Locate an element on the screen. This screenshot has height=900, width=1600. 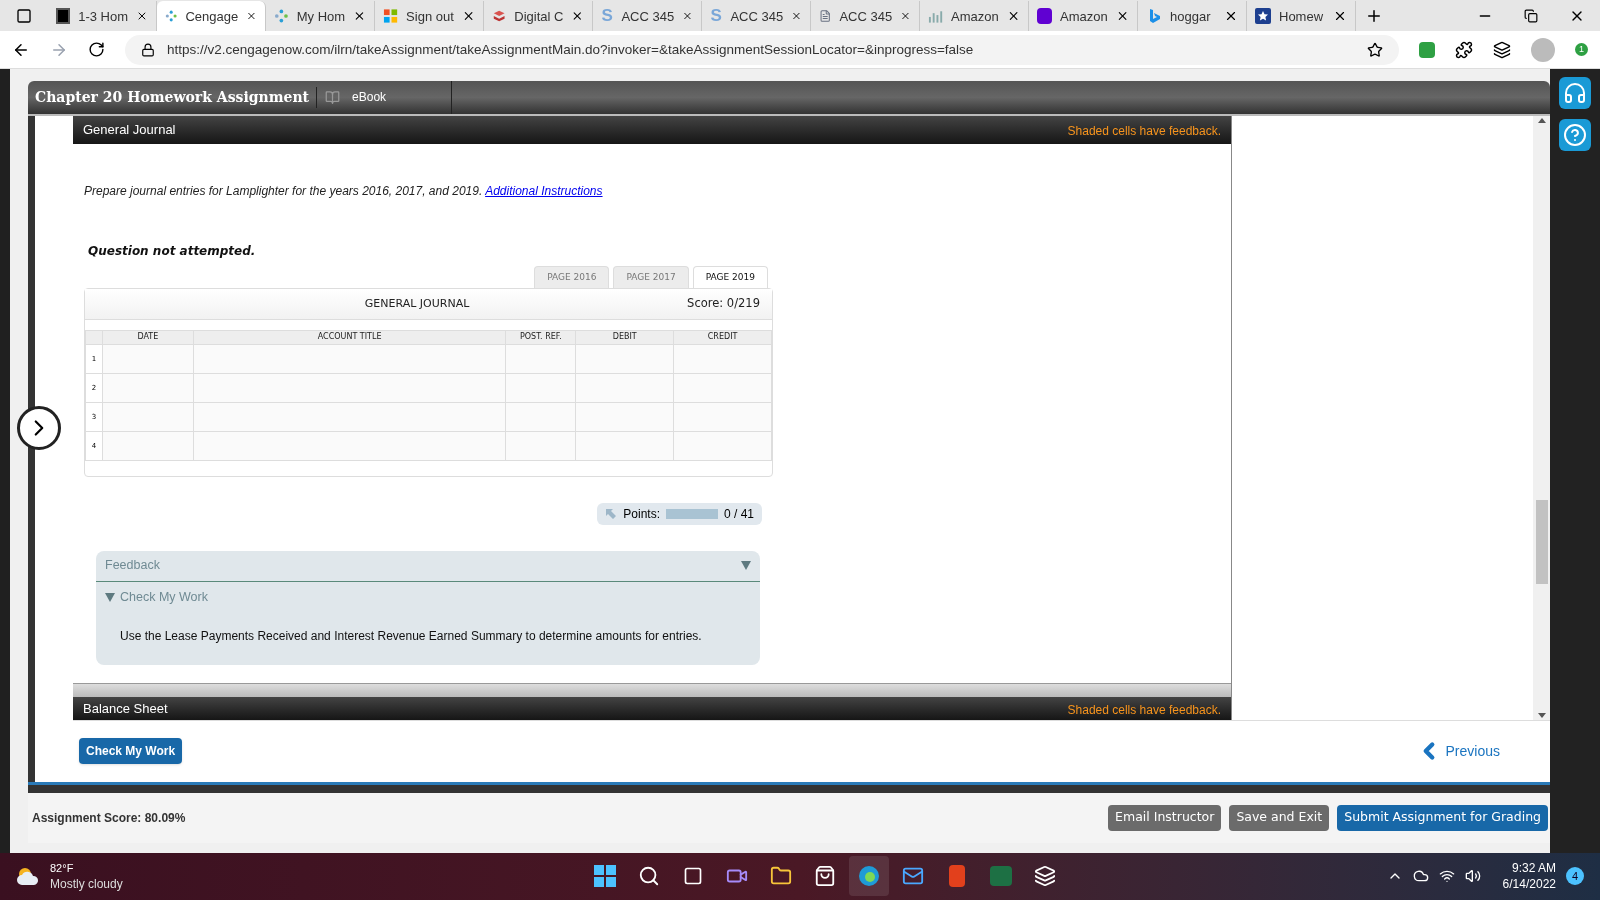
restore-icon is located at coordinates (1531, 15).